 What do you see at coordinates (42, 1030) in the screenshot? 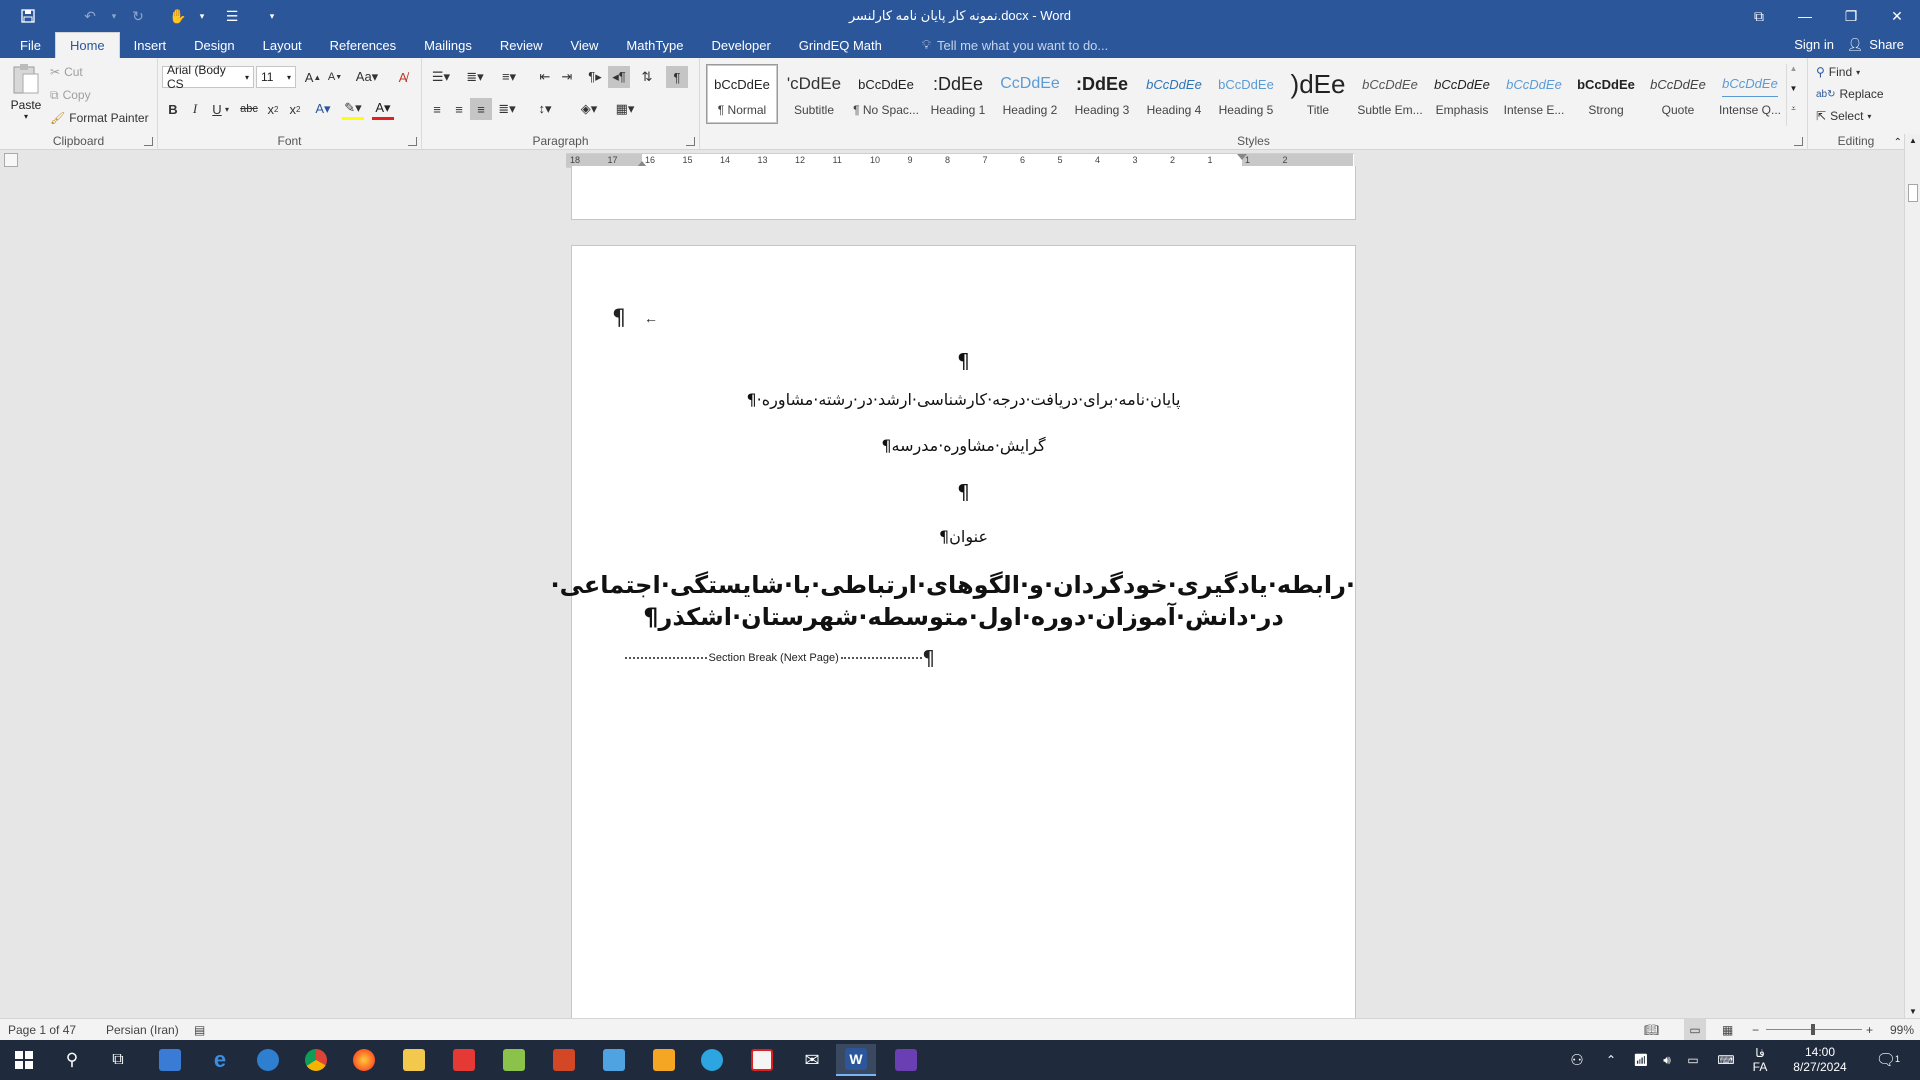
I see `page-count: Page 1 of 47` at bounding box center [42, 1030].